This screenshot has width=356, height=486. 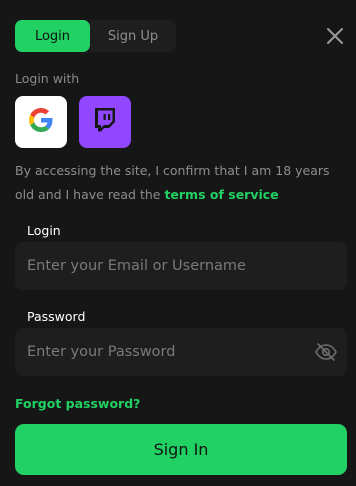 I want to click on login-field-box, so click(x=181, y=266).